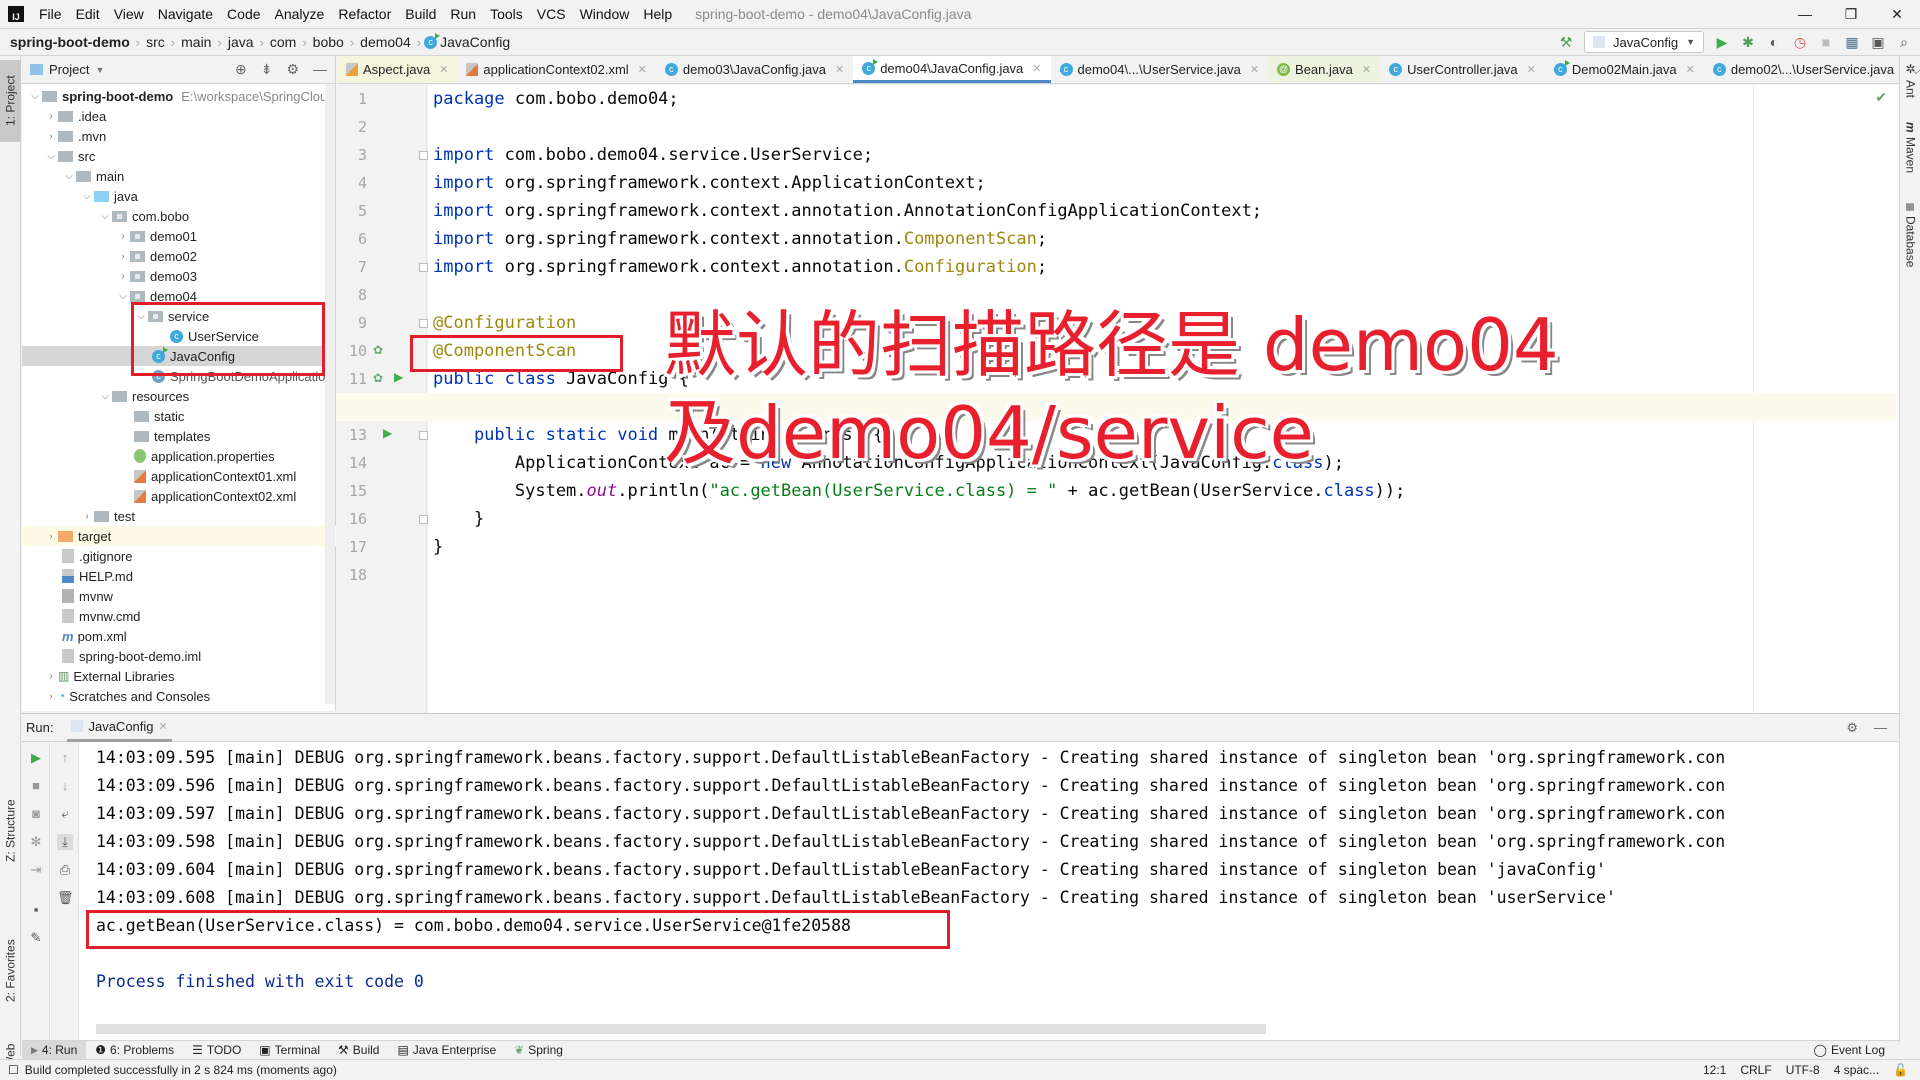 This screenshot has height=1080, width=1920. What do you see at coordinates (179, 116) in the screenshot?
I see `tree-node-idea: › .idea` at bounding box center [179, 116].